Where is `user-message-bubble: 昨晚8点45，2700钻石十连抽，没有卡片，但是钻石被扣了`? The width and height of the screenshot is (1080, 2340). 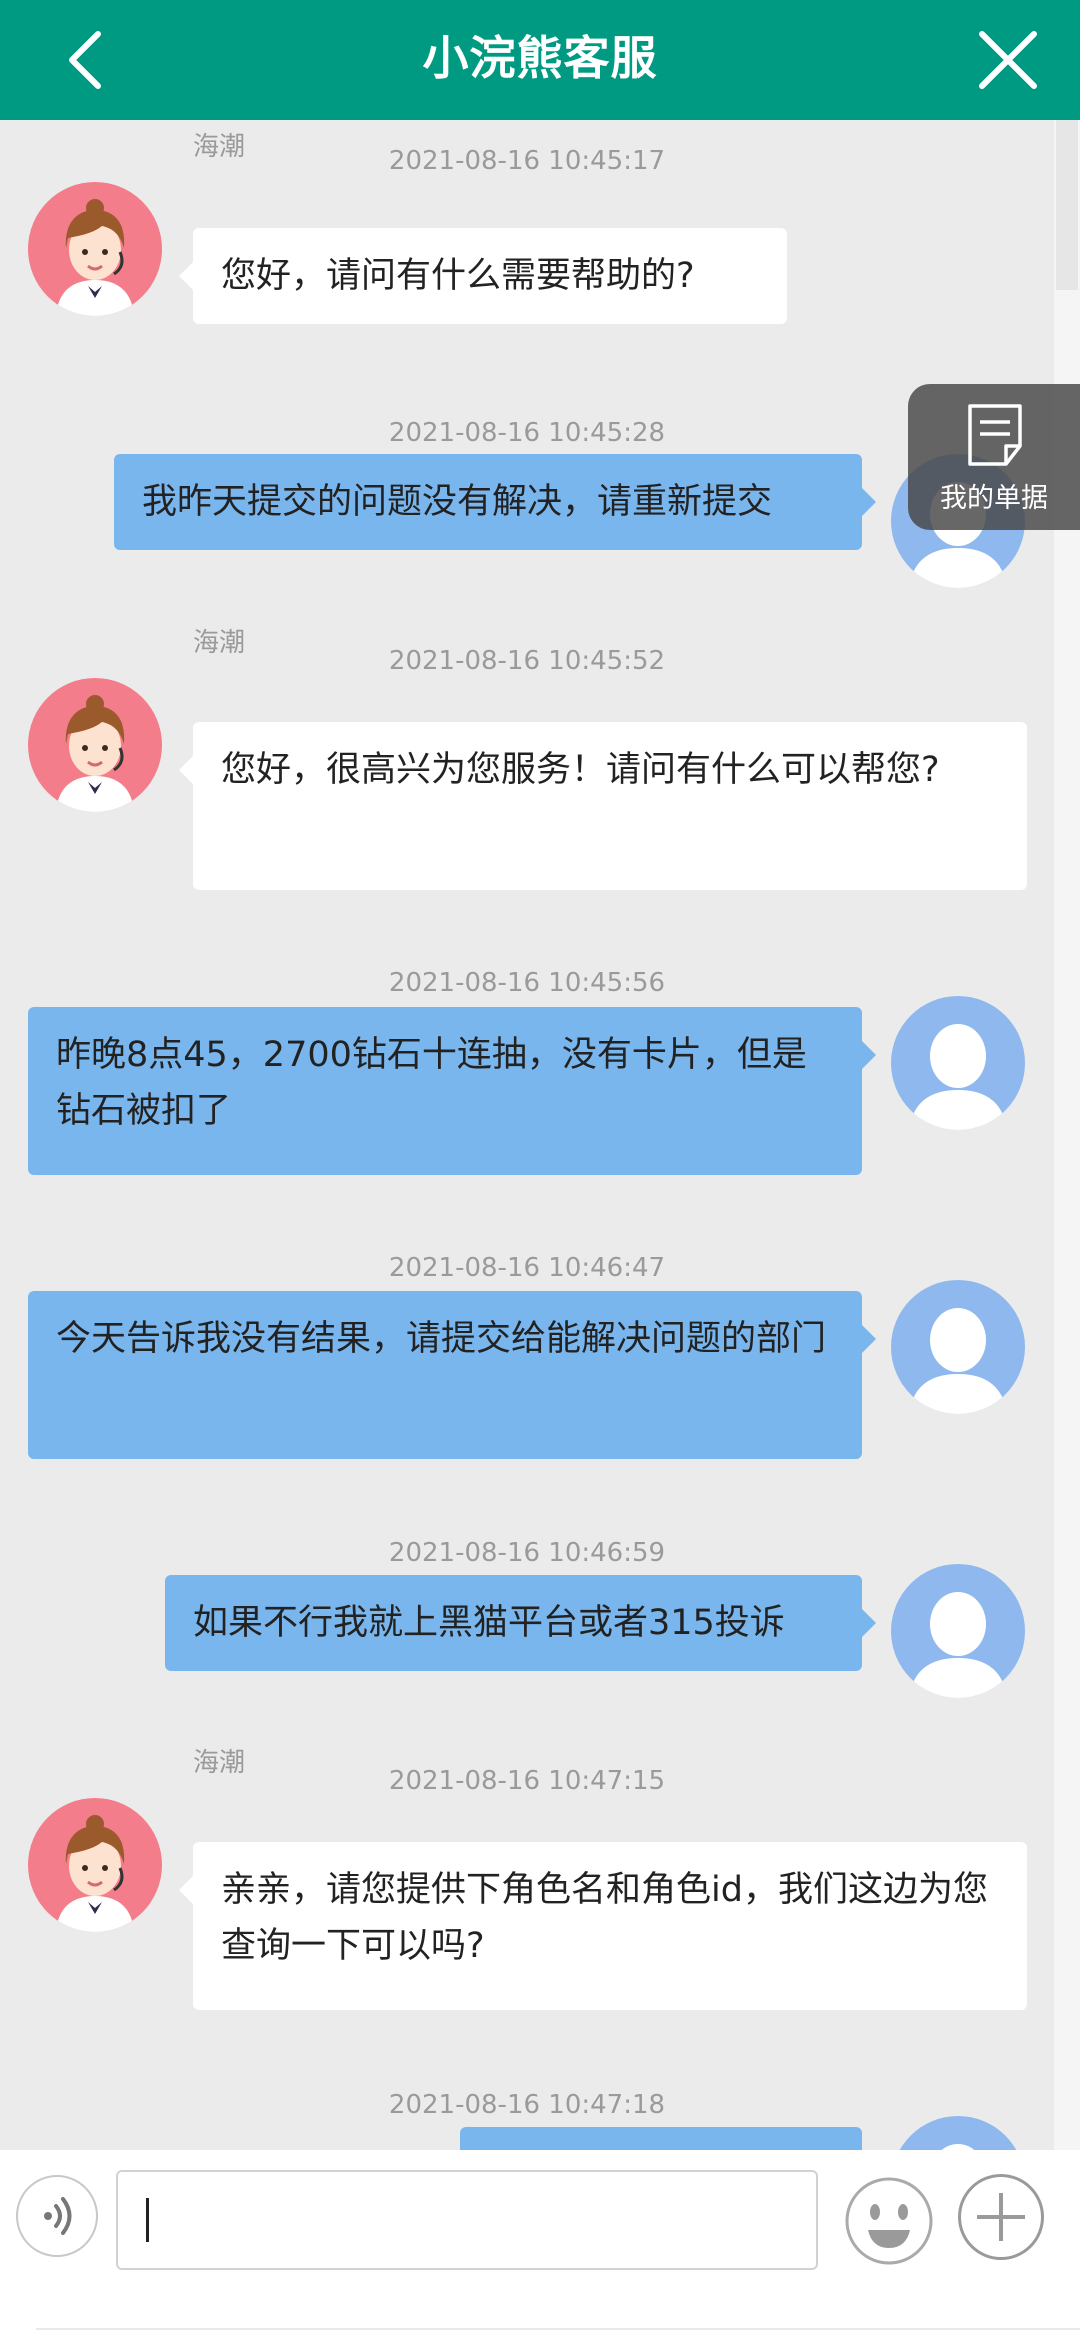 user-message-bubble: 昨晚8点45，2700钻石十连抽，没有卡片，但是钻石被扣了 is located at coordinates (452, 1091).